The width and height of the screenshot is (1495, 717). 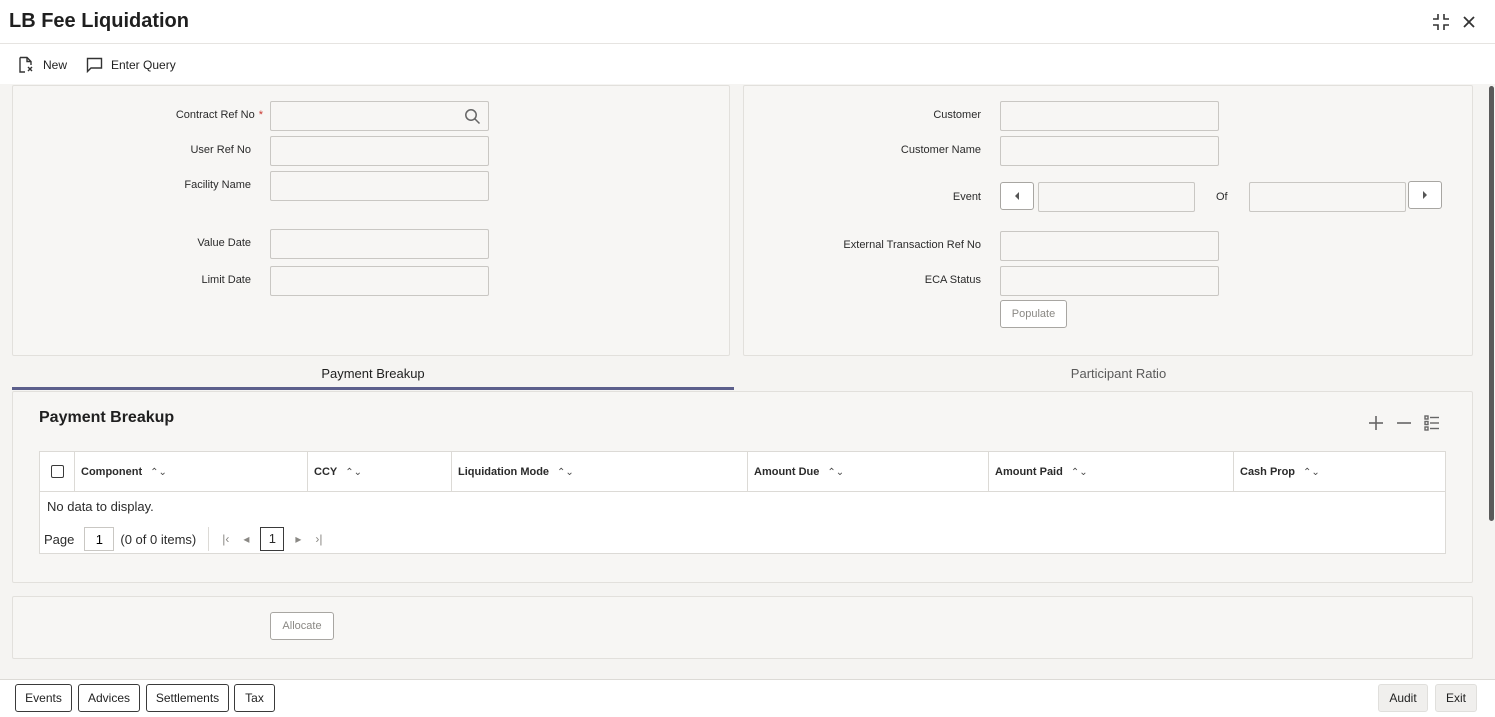 I want to click on column-ccy: CCY ⌃⌄, so click(x=379, y=472).